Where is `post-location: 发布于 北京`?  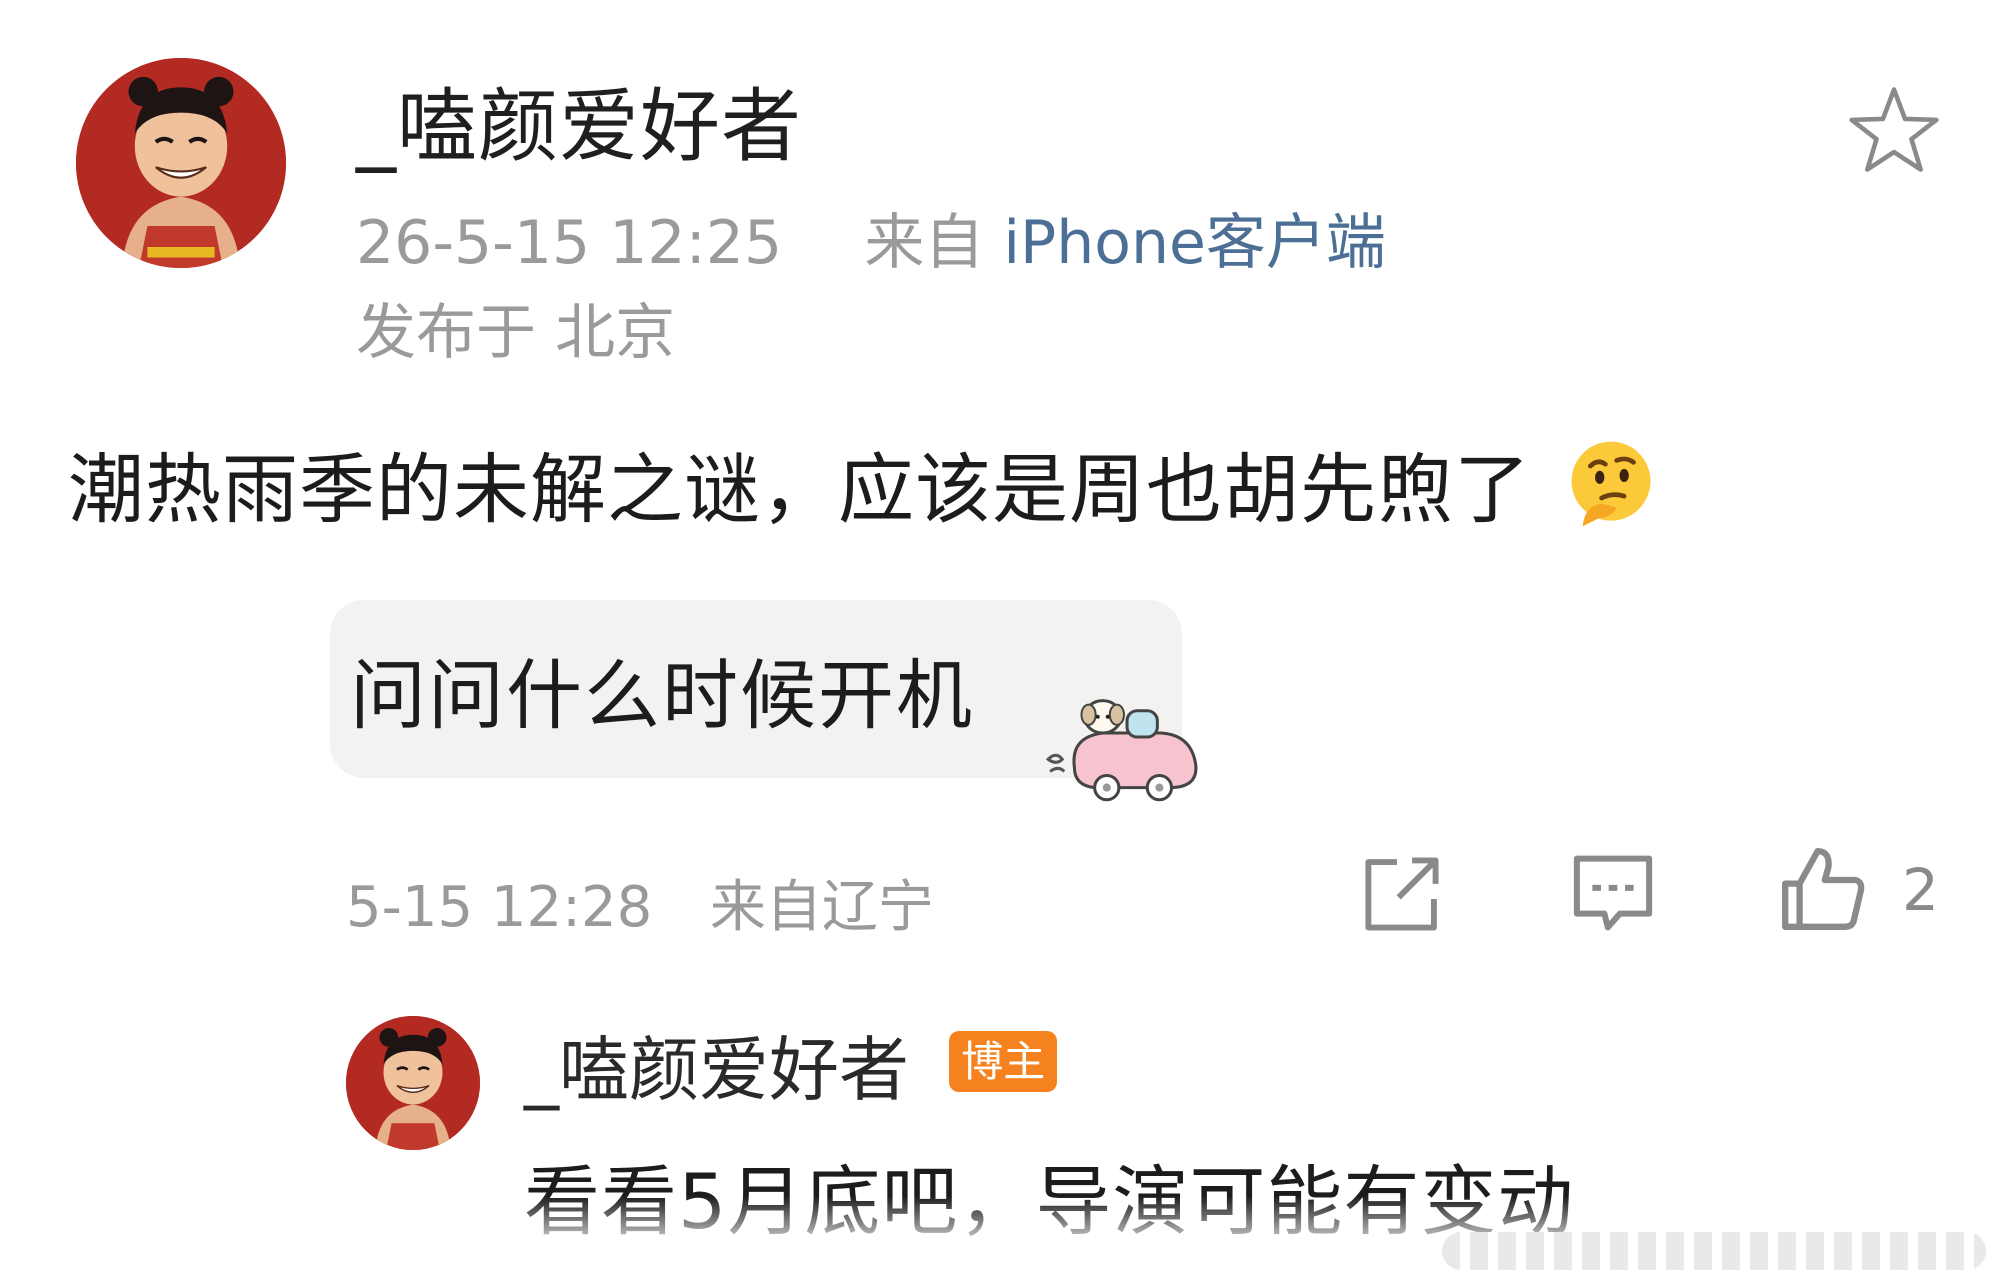
post-location: 发布于 北京 is located at coordinates (516, 333).